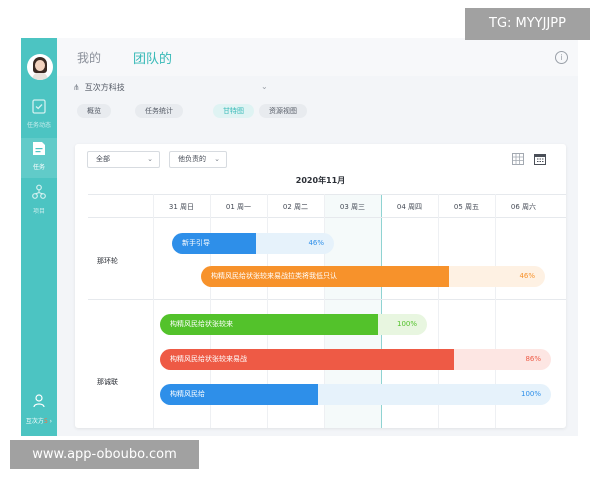  Describe the element at coordinates (94, 111) in the screenshot. I see `tab-overview: 概览` at that location.